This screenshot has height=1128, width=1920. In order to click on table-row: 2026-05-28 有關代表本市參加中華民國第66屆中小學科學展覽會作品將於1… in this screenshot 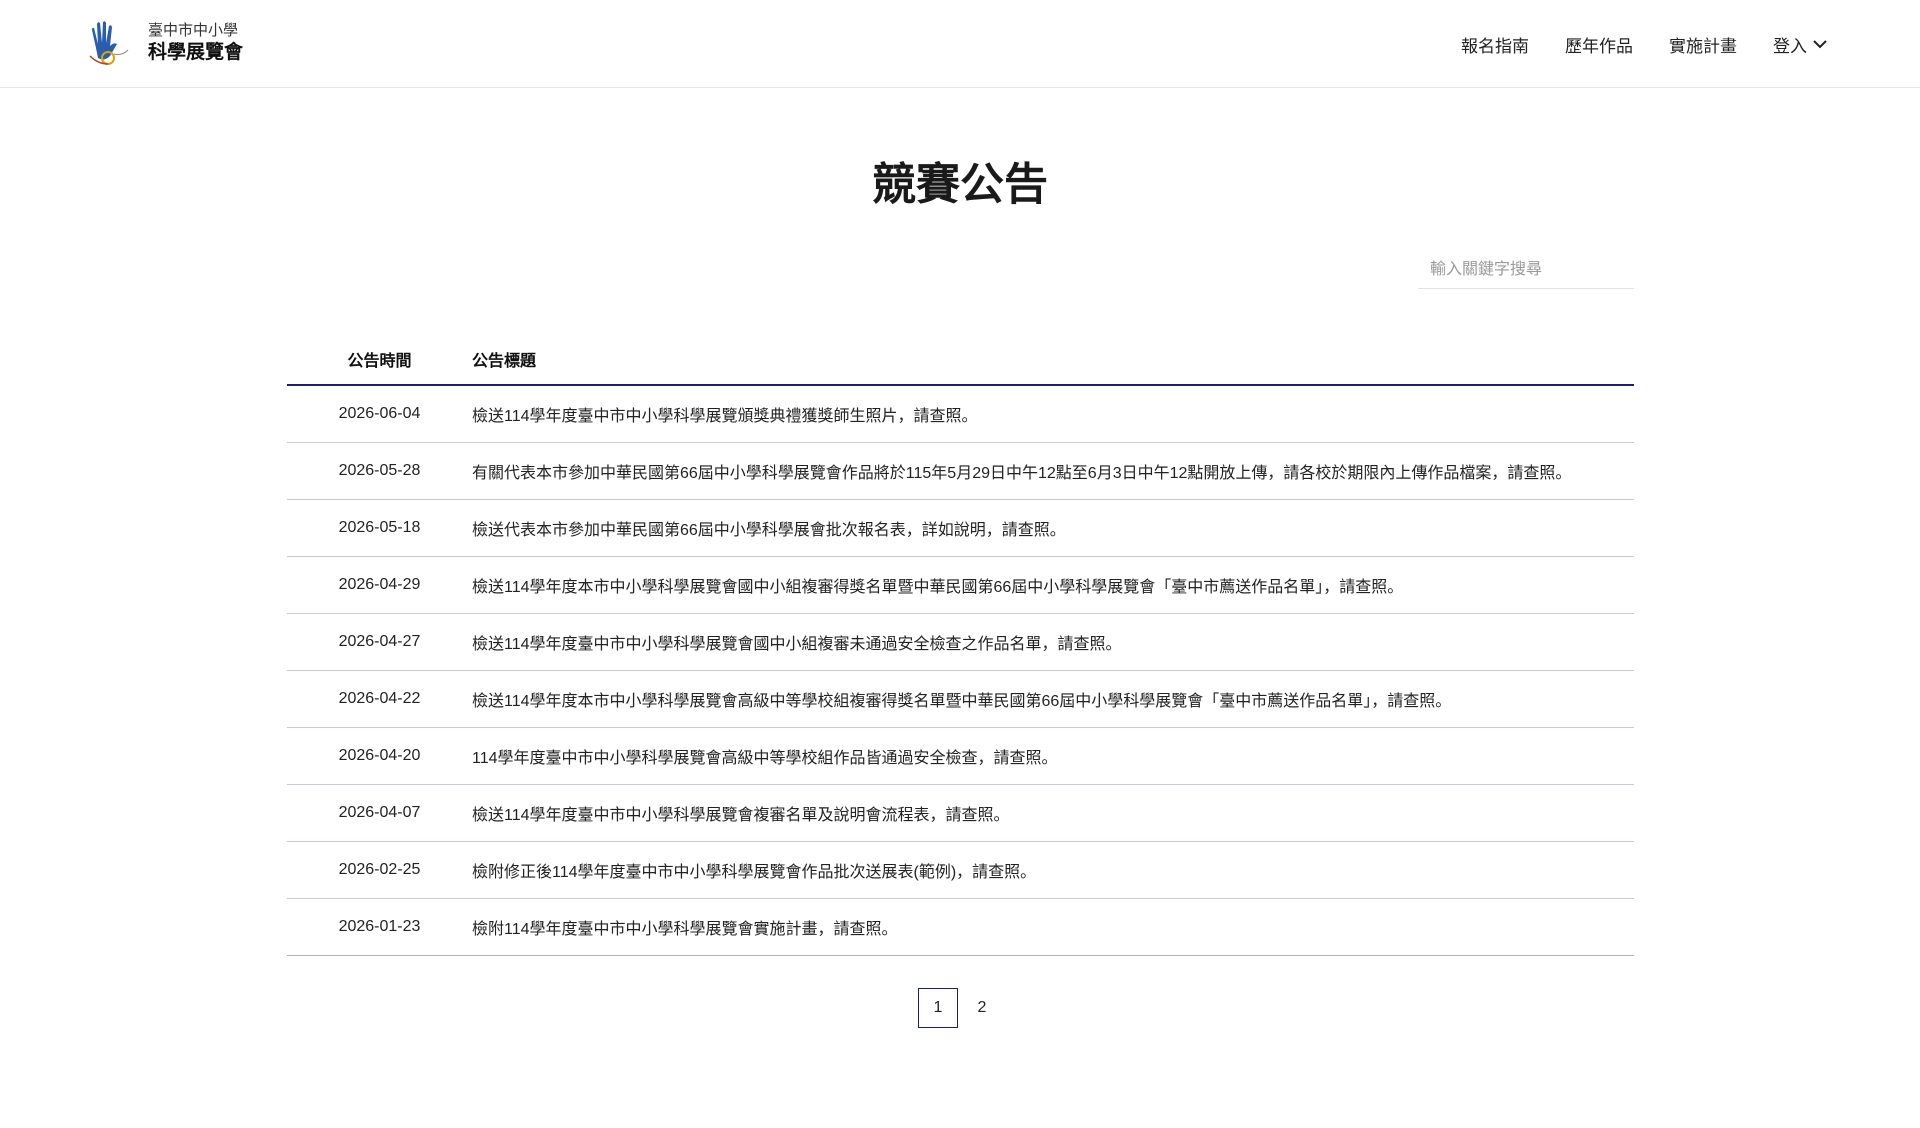, I will do `click(960, 471)`.